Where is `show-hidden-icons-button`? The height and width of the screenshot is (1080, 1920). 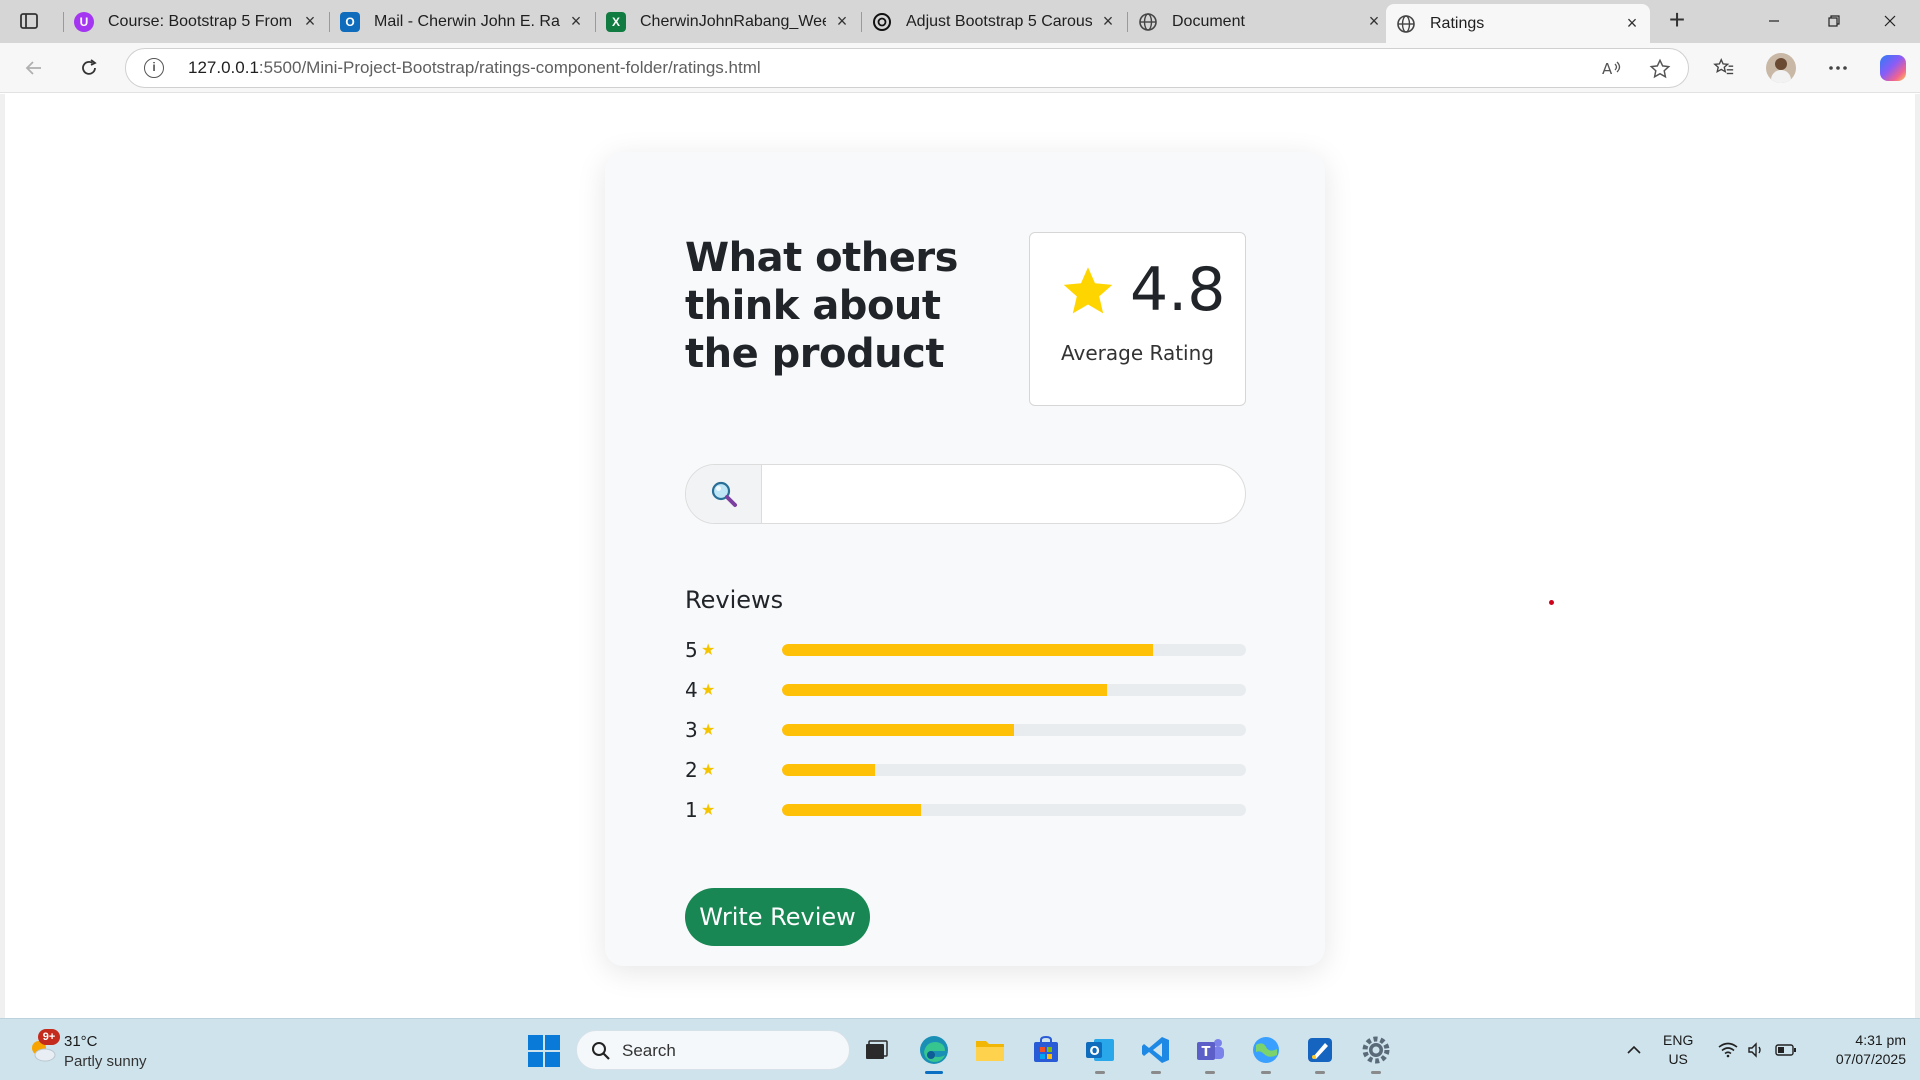 show-hidden-icons-button is located at coordinates (1634, 1049).